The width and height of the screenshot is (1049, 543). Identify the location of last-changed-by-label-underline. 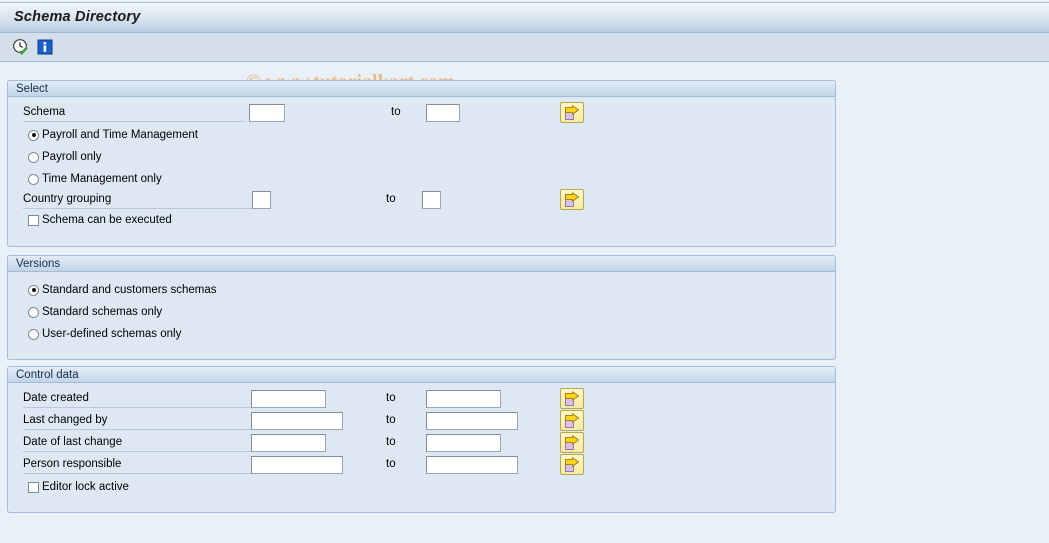
(137, 429).